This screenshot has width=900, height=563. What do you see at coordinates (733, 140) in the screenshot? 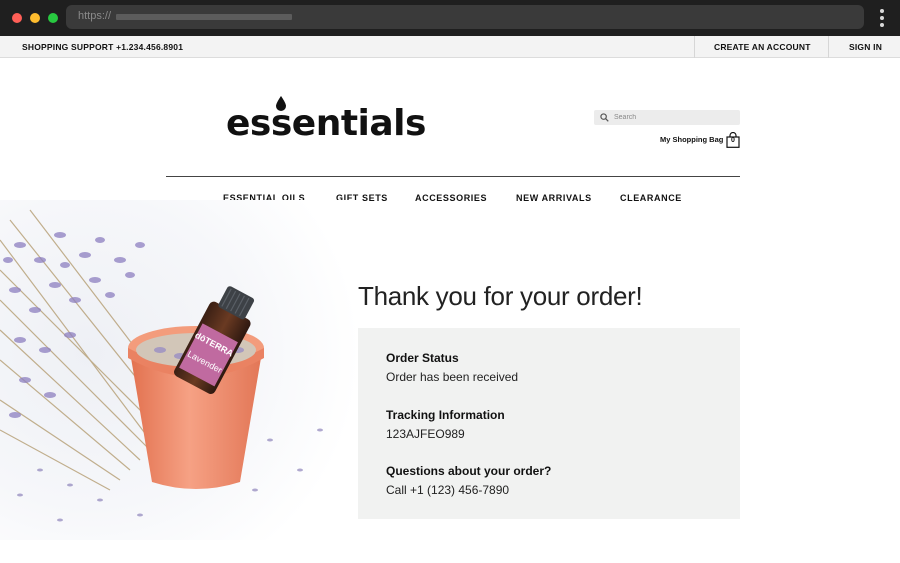
I see `bag-count-badge: 0` at bounding box center [733, 140].